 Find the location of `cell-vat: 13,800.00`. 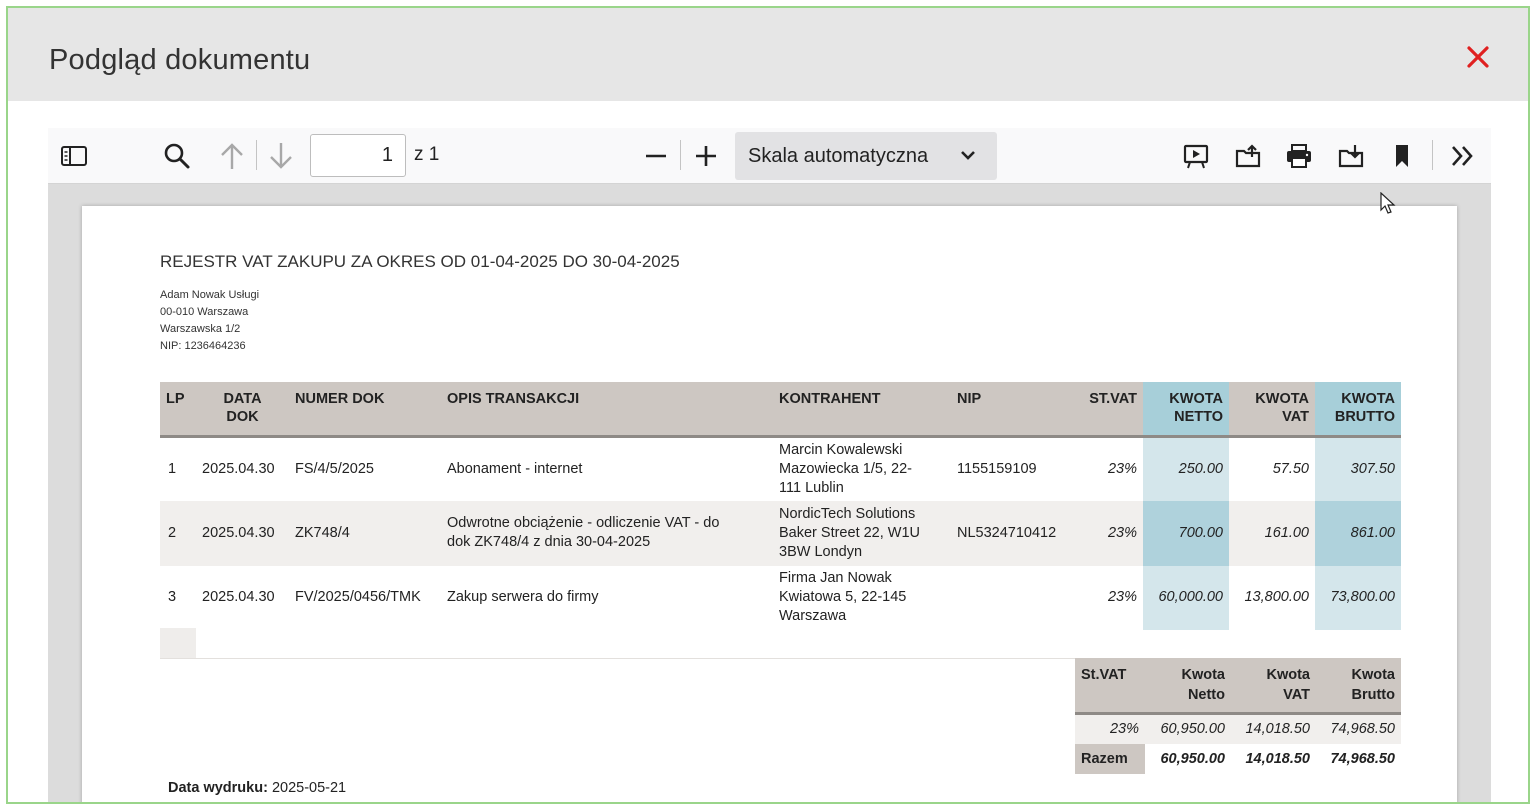

cell-vat: 13,800.00 is located at coordinates (1276, 597).